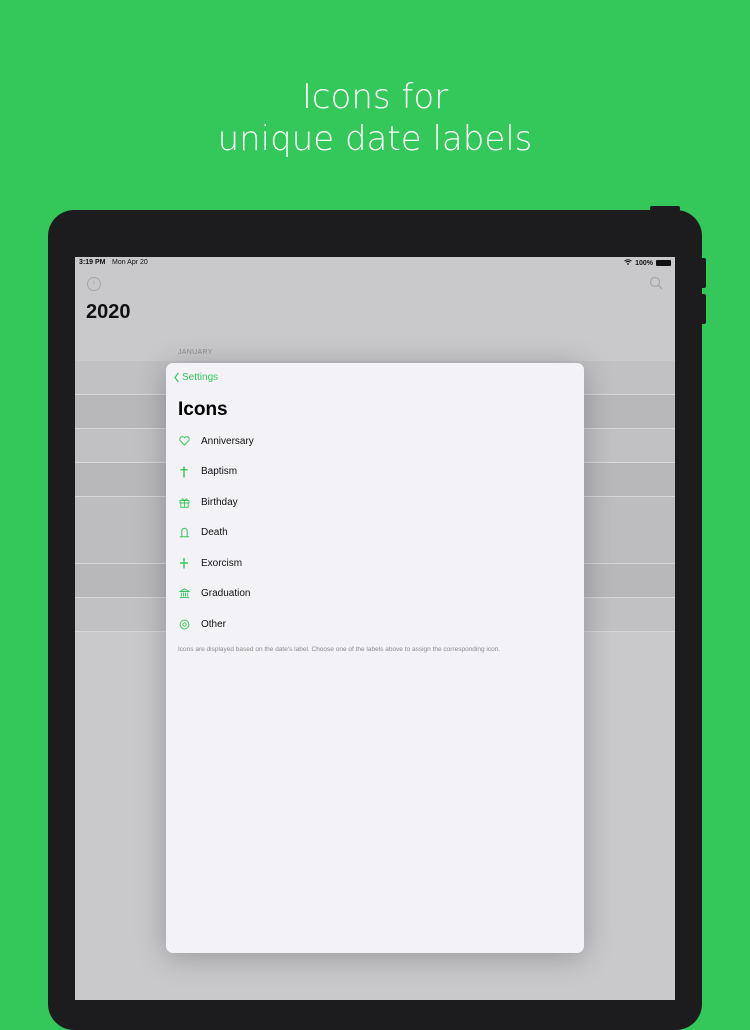 The height and width of the screenshot is (1030, 750). What do you see at coordinates (222, 563) in the screenshot?
I see `item-label: Exorcism` at bounding box center [222, 563].